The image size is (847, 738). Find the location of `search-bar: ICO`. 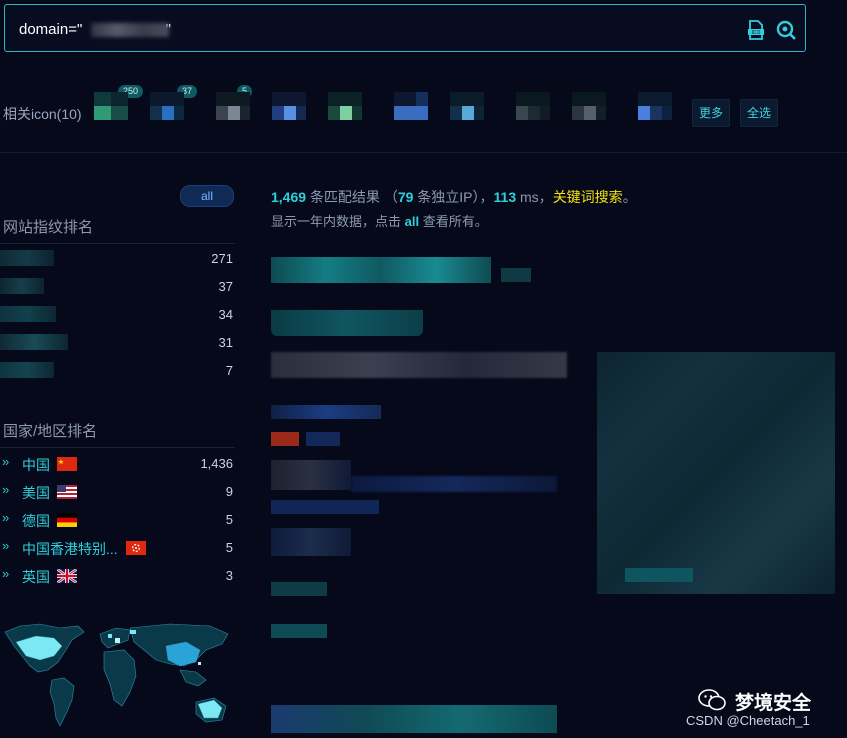

search-bar: ICO is located at coordinates (405, 28).